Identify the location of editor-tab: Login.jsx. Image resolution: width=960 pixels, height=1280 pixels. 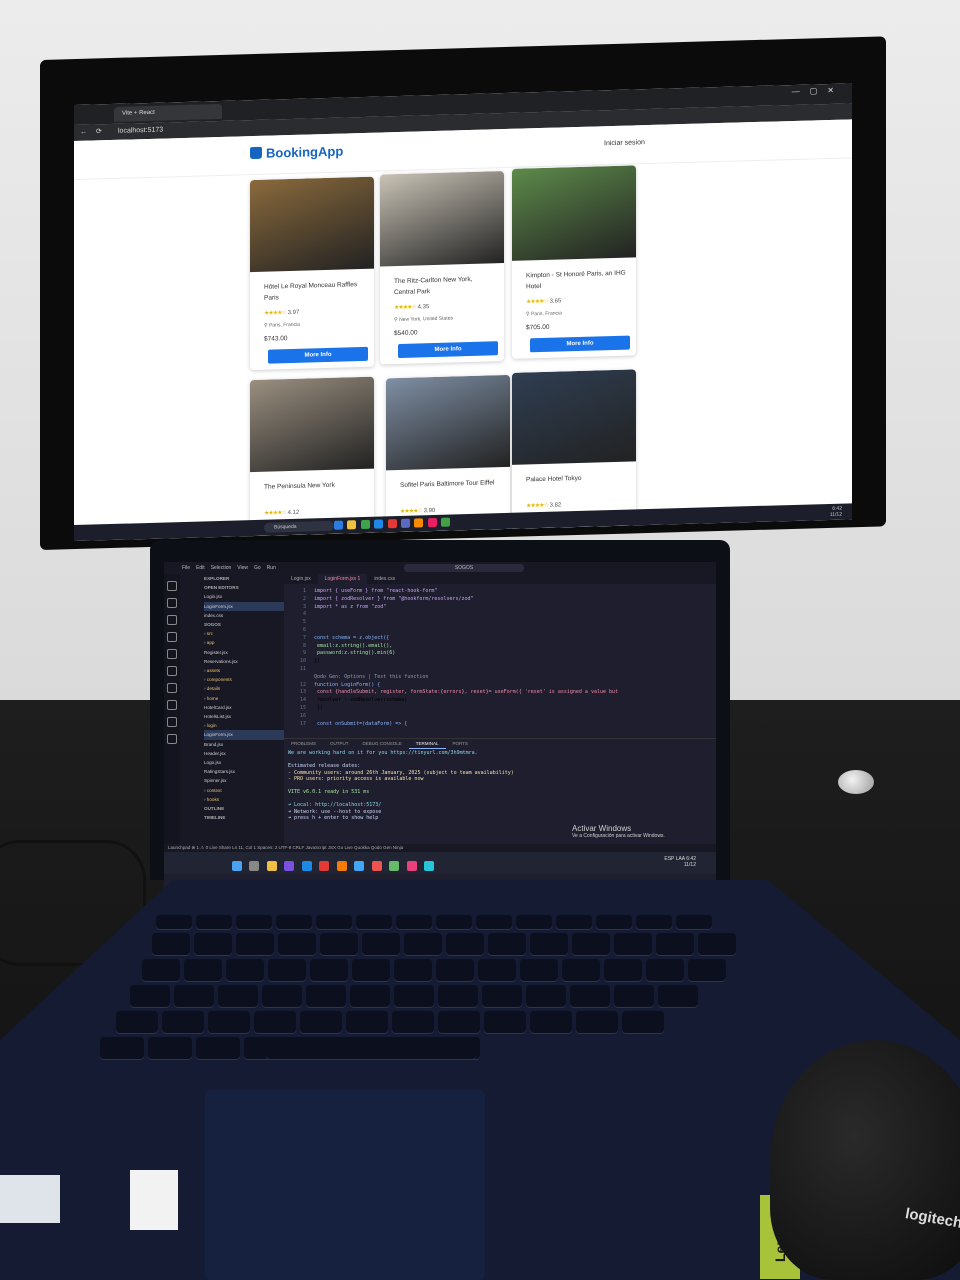
(301, 579).